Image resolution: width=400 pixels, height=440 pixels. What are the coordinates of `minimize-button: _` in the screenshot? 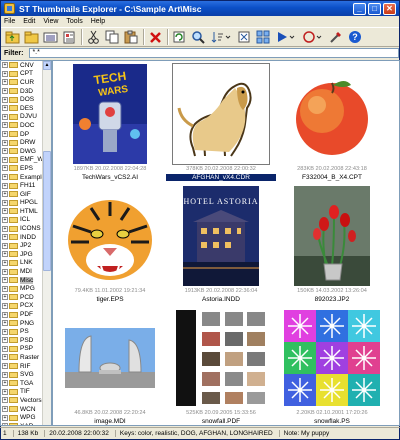 It's located at (359, 8).